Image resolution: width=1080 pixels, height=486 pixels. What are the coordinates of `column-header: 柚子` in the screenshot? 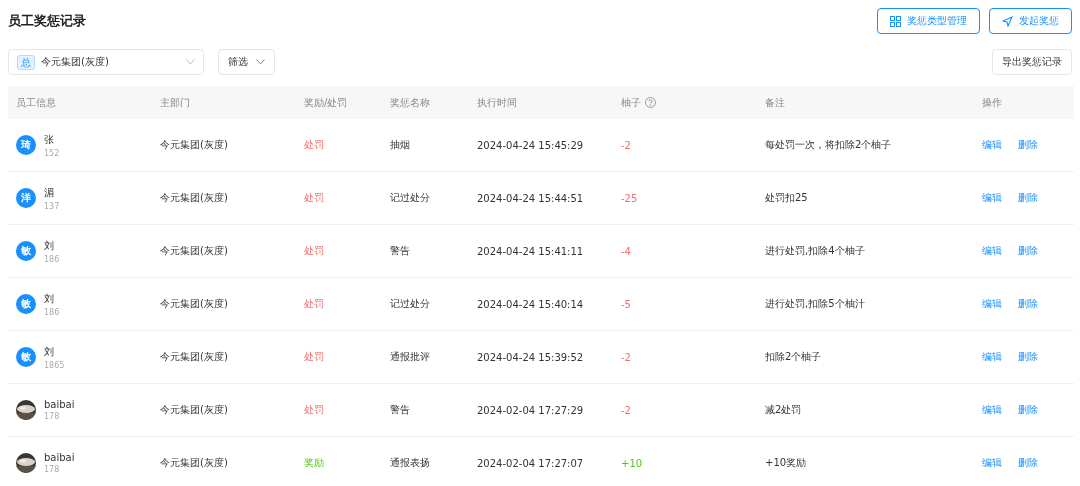 It's located at (631, 102).